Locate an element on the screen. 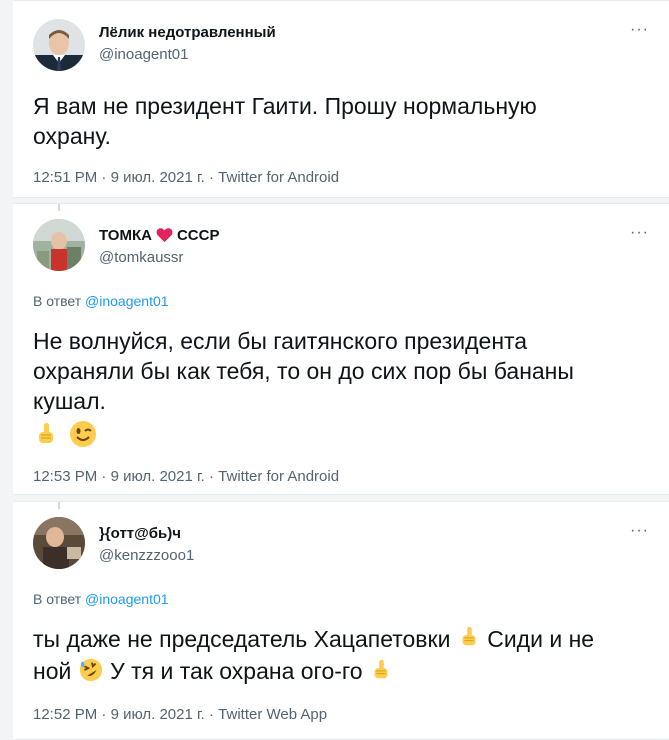 The width and height of the screenshot is (669, 740). user-handle: @inoagent01 is located at coordinates (143, 54).